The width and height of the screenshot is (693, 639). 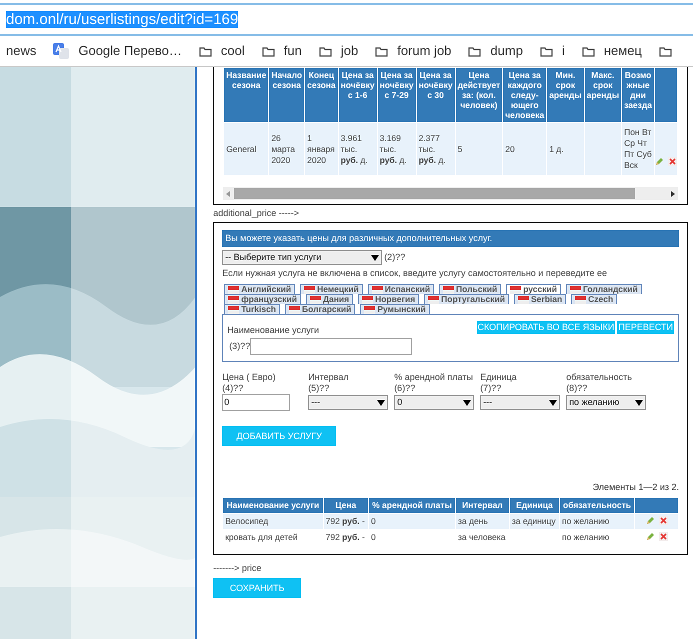 What do you see at coordinates (436, 149) in the screenshot?
I see `table-cell: 2.377 тыс. руб. д.` at bounding box center [436, 149].